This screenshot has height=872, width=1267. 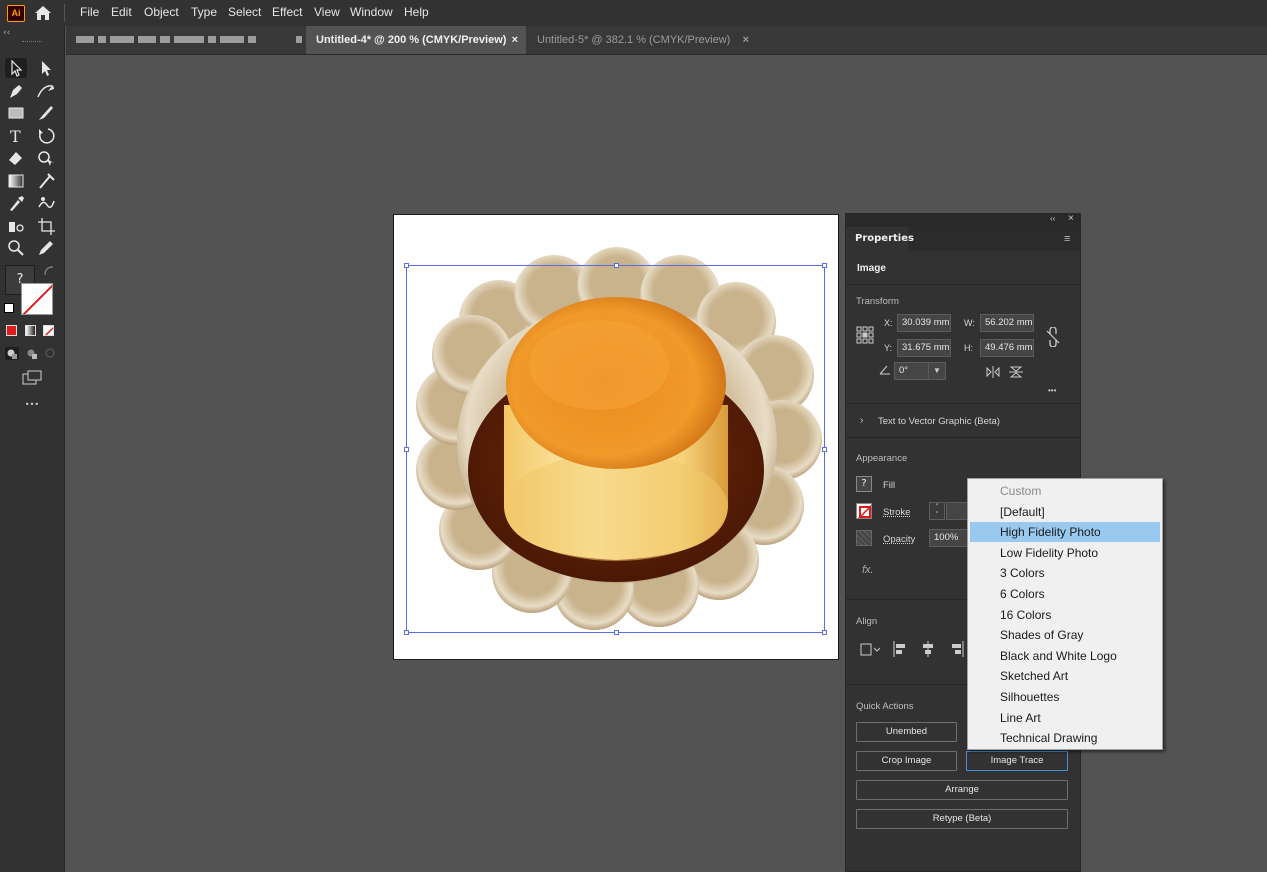 What do you see at coordinates (1065, 553) in the screenshot?
I see `preset-option: Low Fidelity Photo` at bounding box center [1065, 553].